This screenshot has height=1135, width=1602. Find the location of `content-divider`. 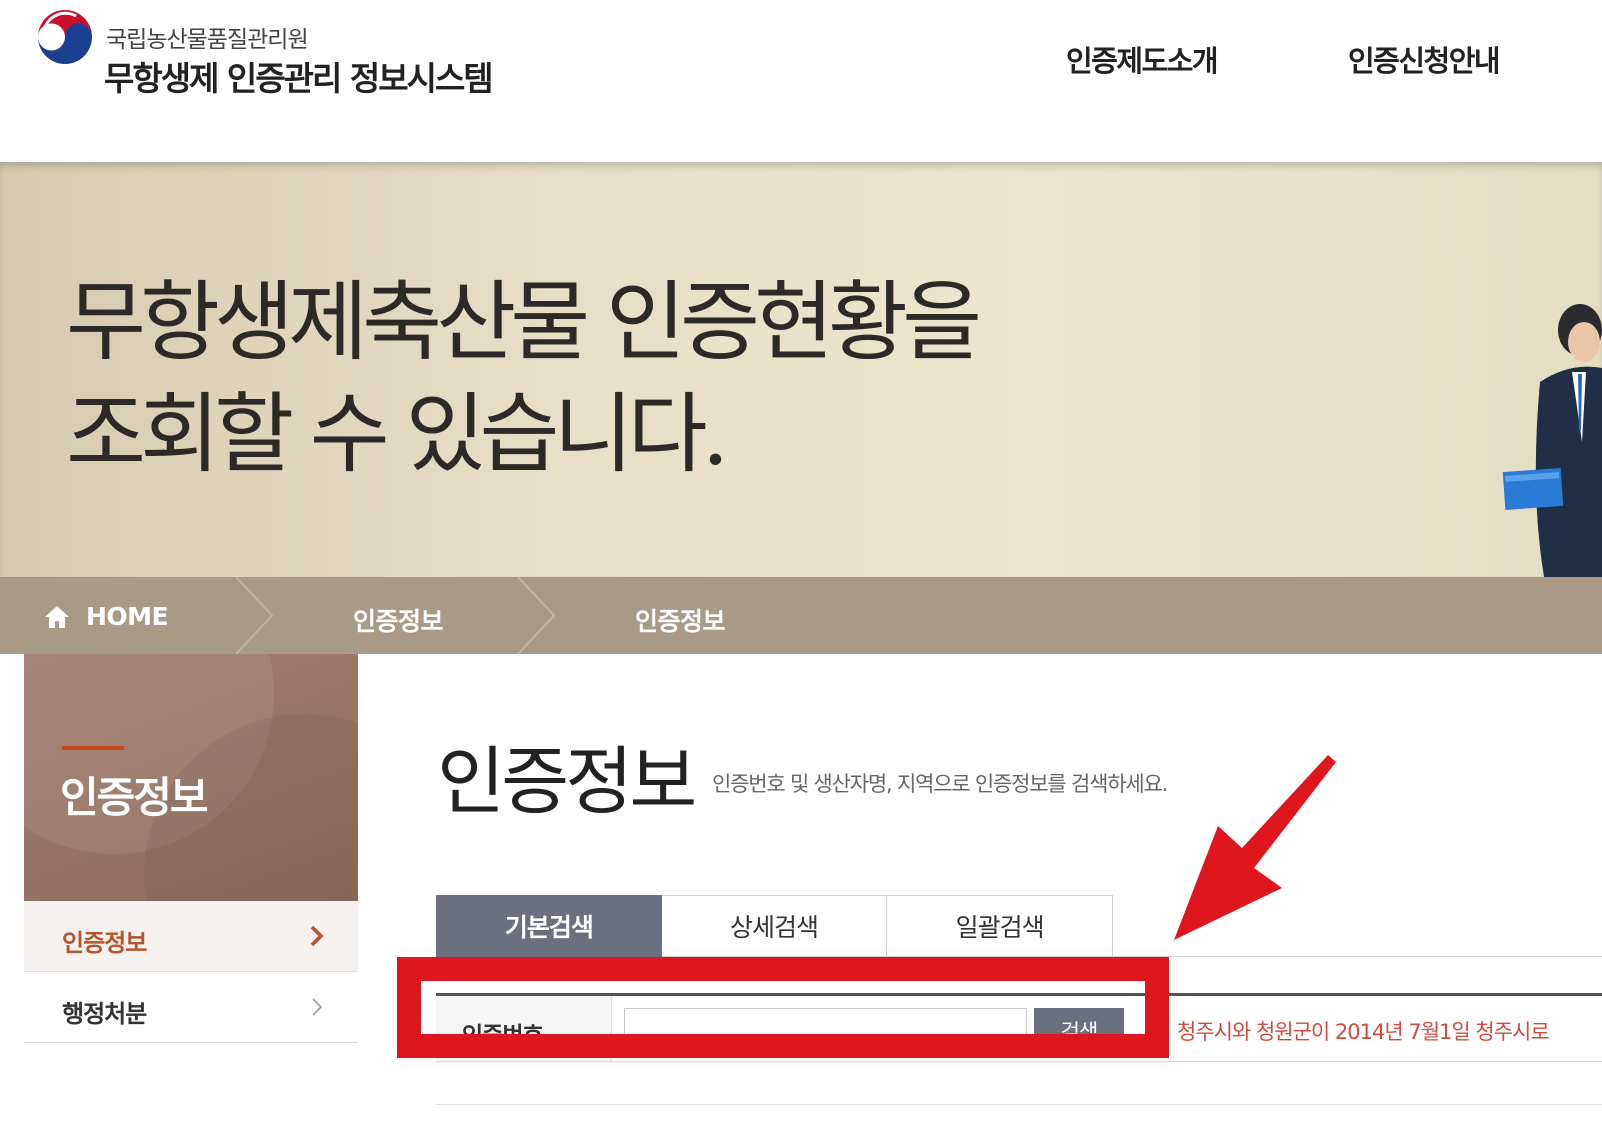

content-divider is located at coordinates (1019, 1104).